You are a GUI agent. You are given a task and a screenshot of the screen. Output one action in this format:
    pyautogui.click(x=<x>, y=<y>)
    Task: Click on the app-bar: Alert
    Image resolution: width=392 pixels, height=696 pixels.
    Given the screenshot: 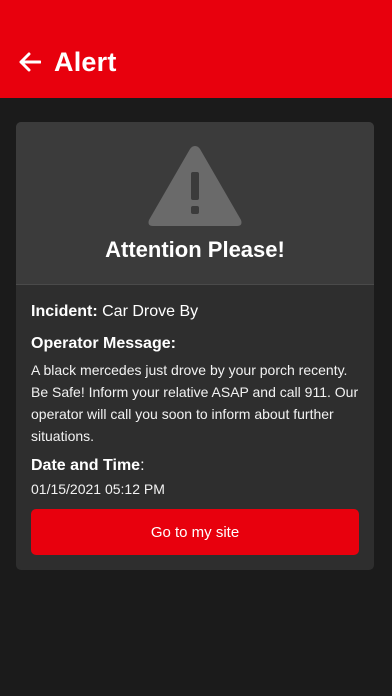 What is the action you would take?
    pyautogui.click(x=196, y=49)
    